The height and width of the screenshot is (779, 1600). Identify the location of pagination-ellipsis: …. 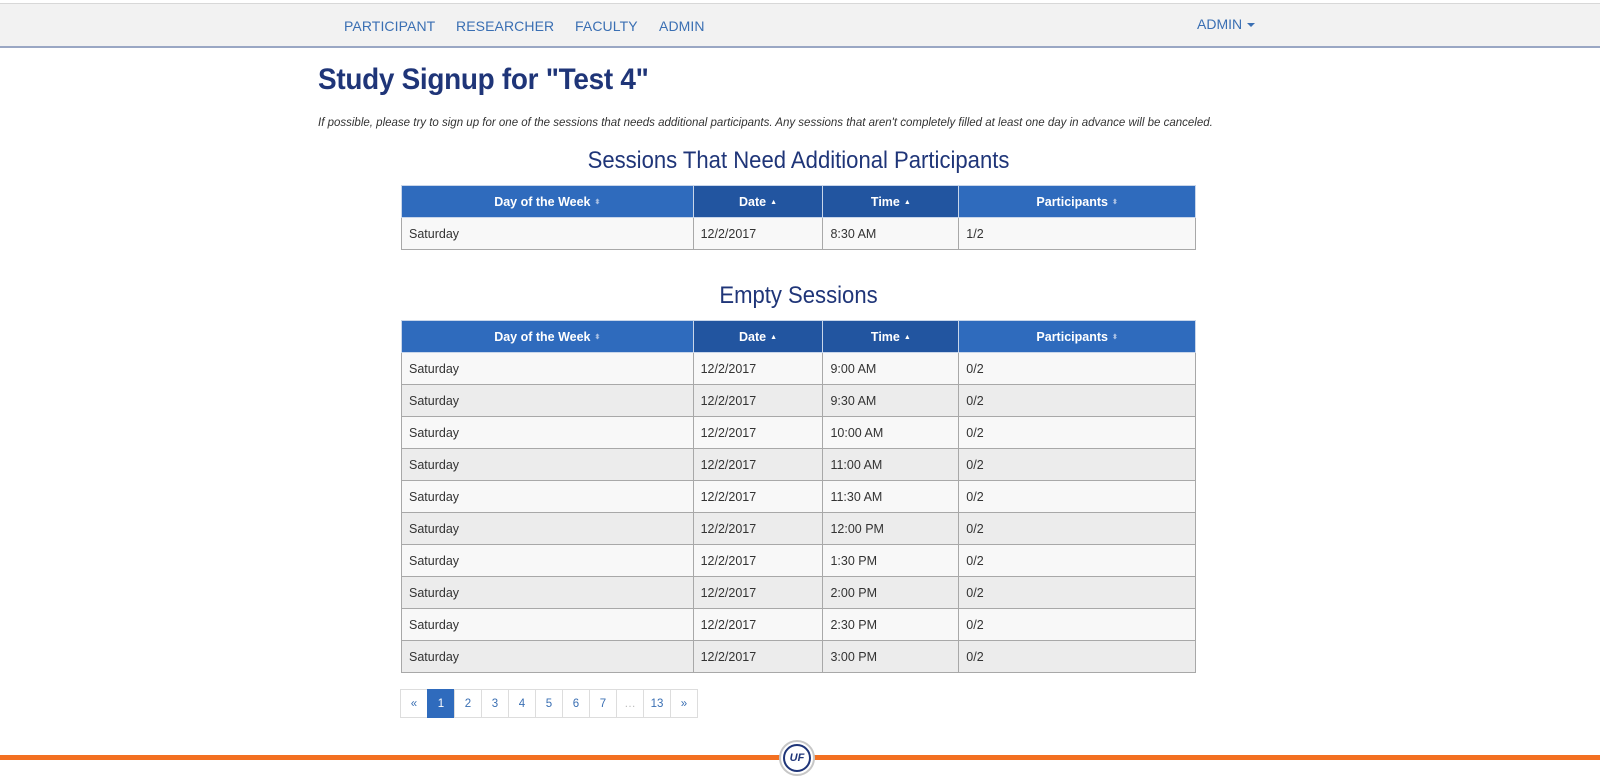
(630, 703).